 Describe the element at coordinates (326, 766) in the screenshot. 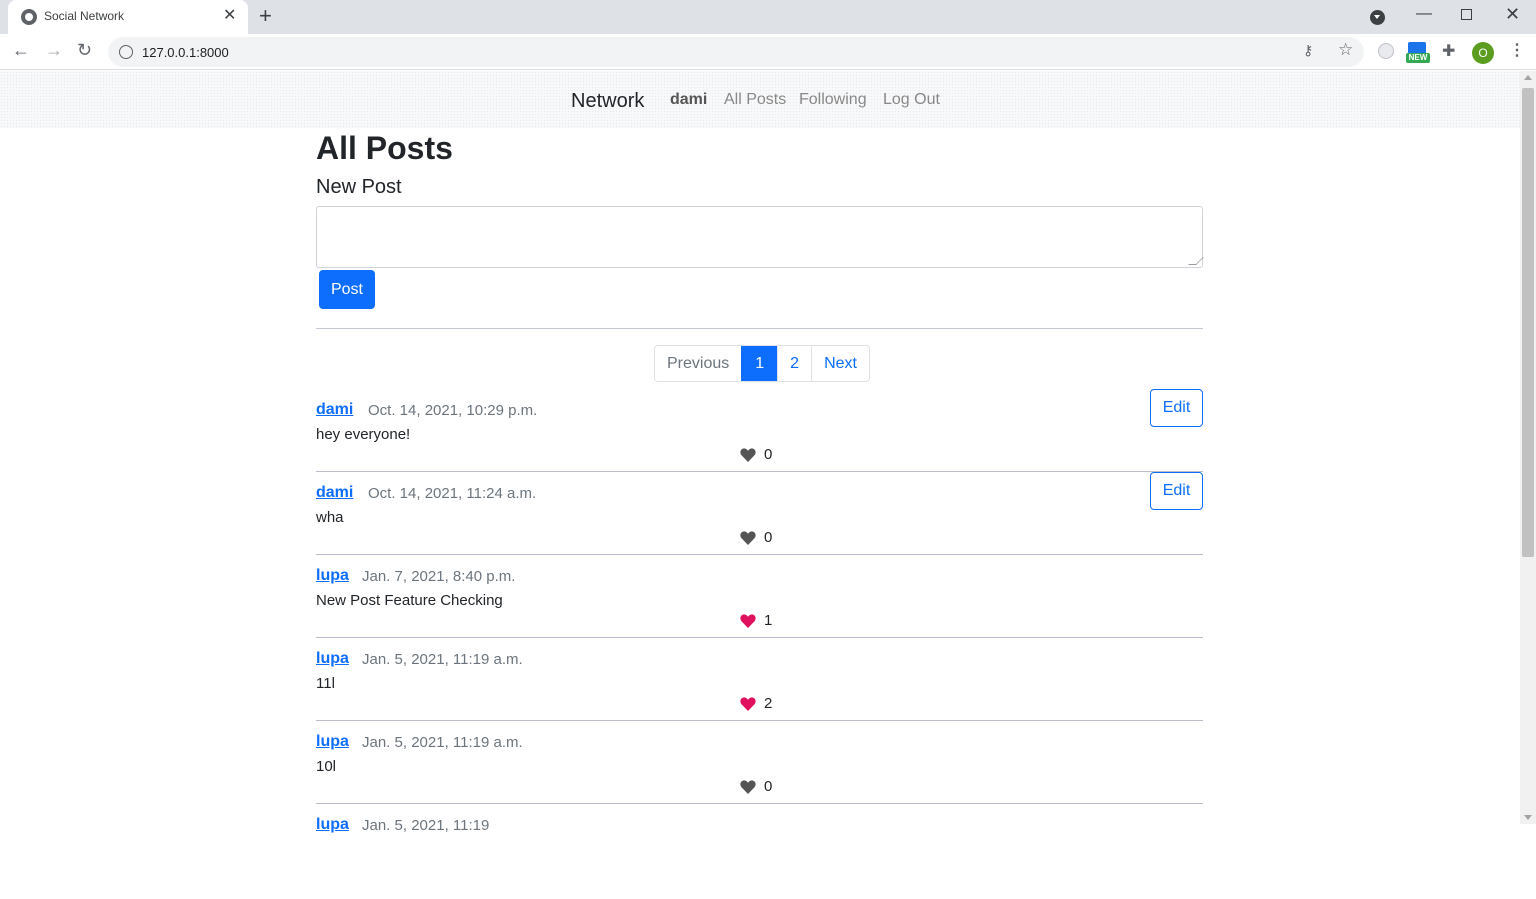

I see `post-content: 10l` at that location.